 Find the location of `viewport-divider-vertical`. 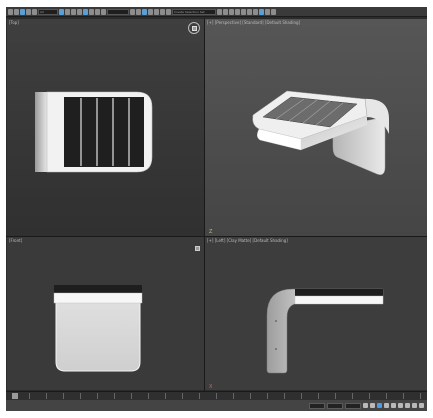

viewport-divider-vertical is located at coordinates (204, 204).